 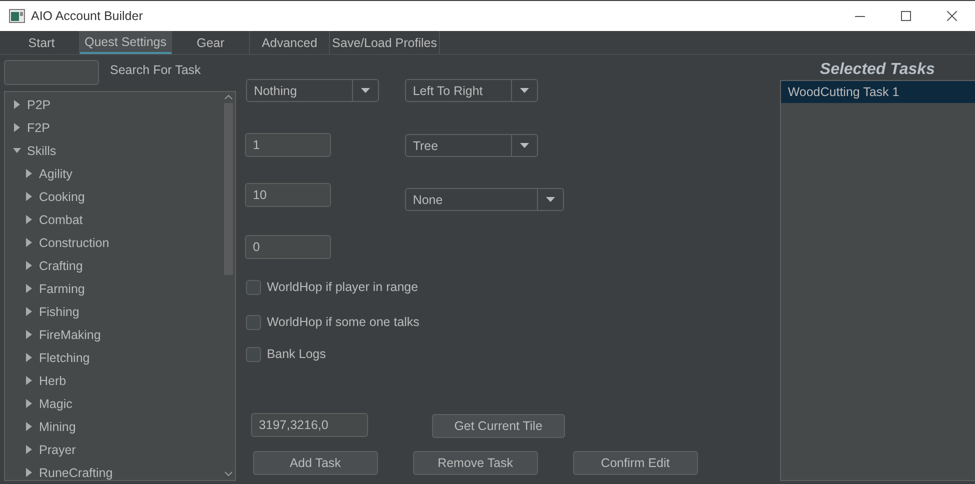 What do you see at coordinates (62, 289) in the screenshot?
I see `tree-item: Farming` at bounding box center [62, 289].